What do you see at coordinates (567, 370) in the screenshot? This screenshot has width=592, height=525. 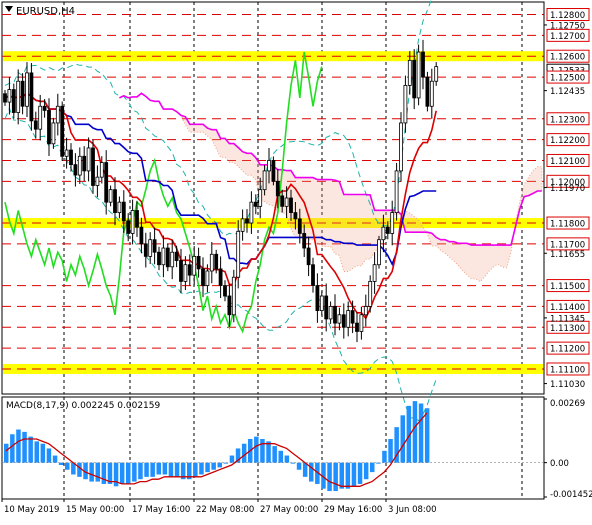 I see `price-level-label: 1.11100` at bounding box center [567, 370].